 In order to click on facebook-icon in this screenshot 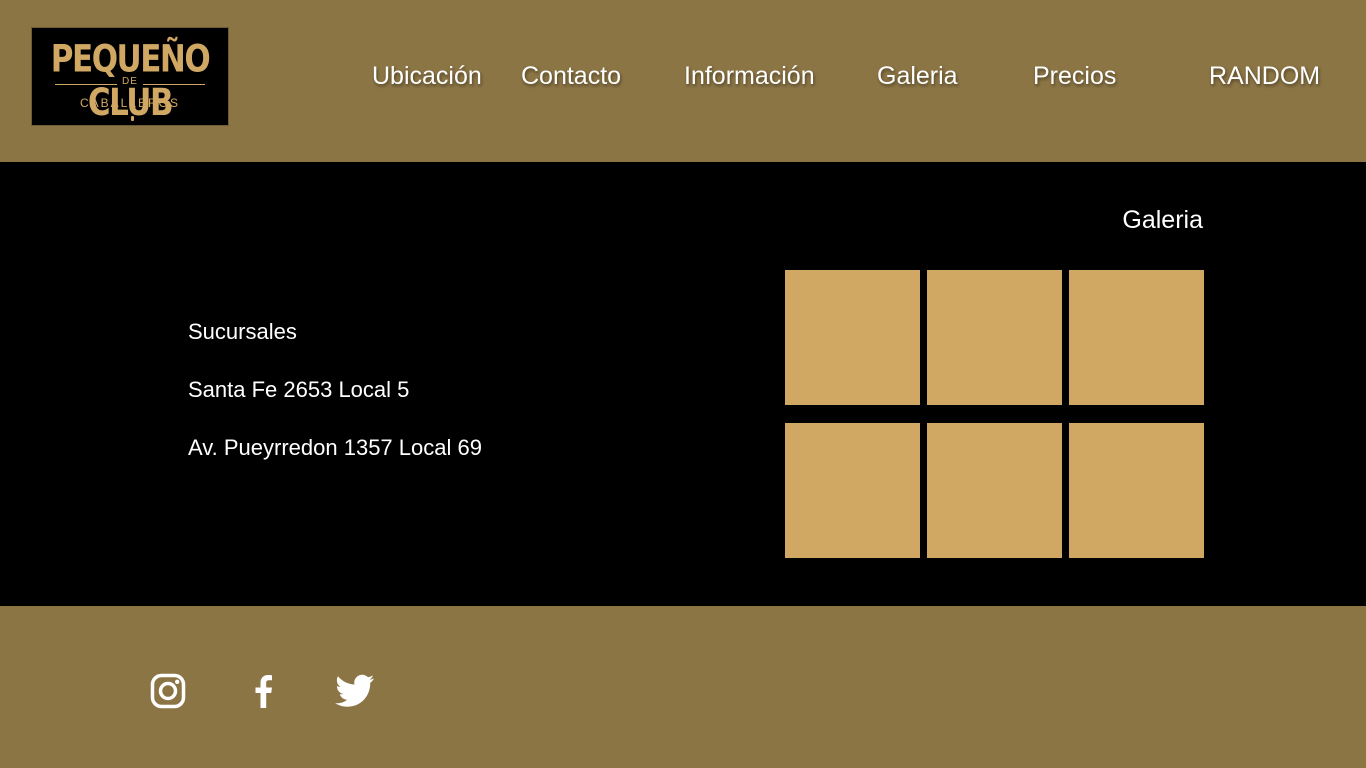, I will do `click(264, 691)`.